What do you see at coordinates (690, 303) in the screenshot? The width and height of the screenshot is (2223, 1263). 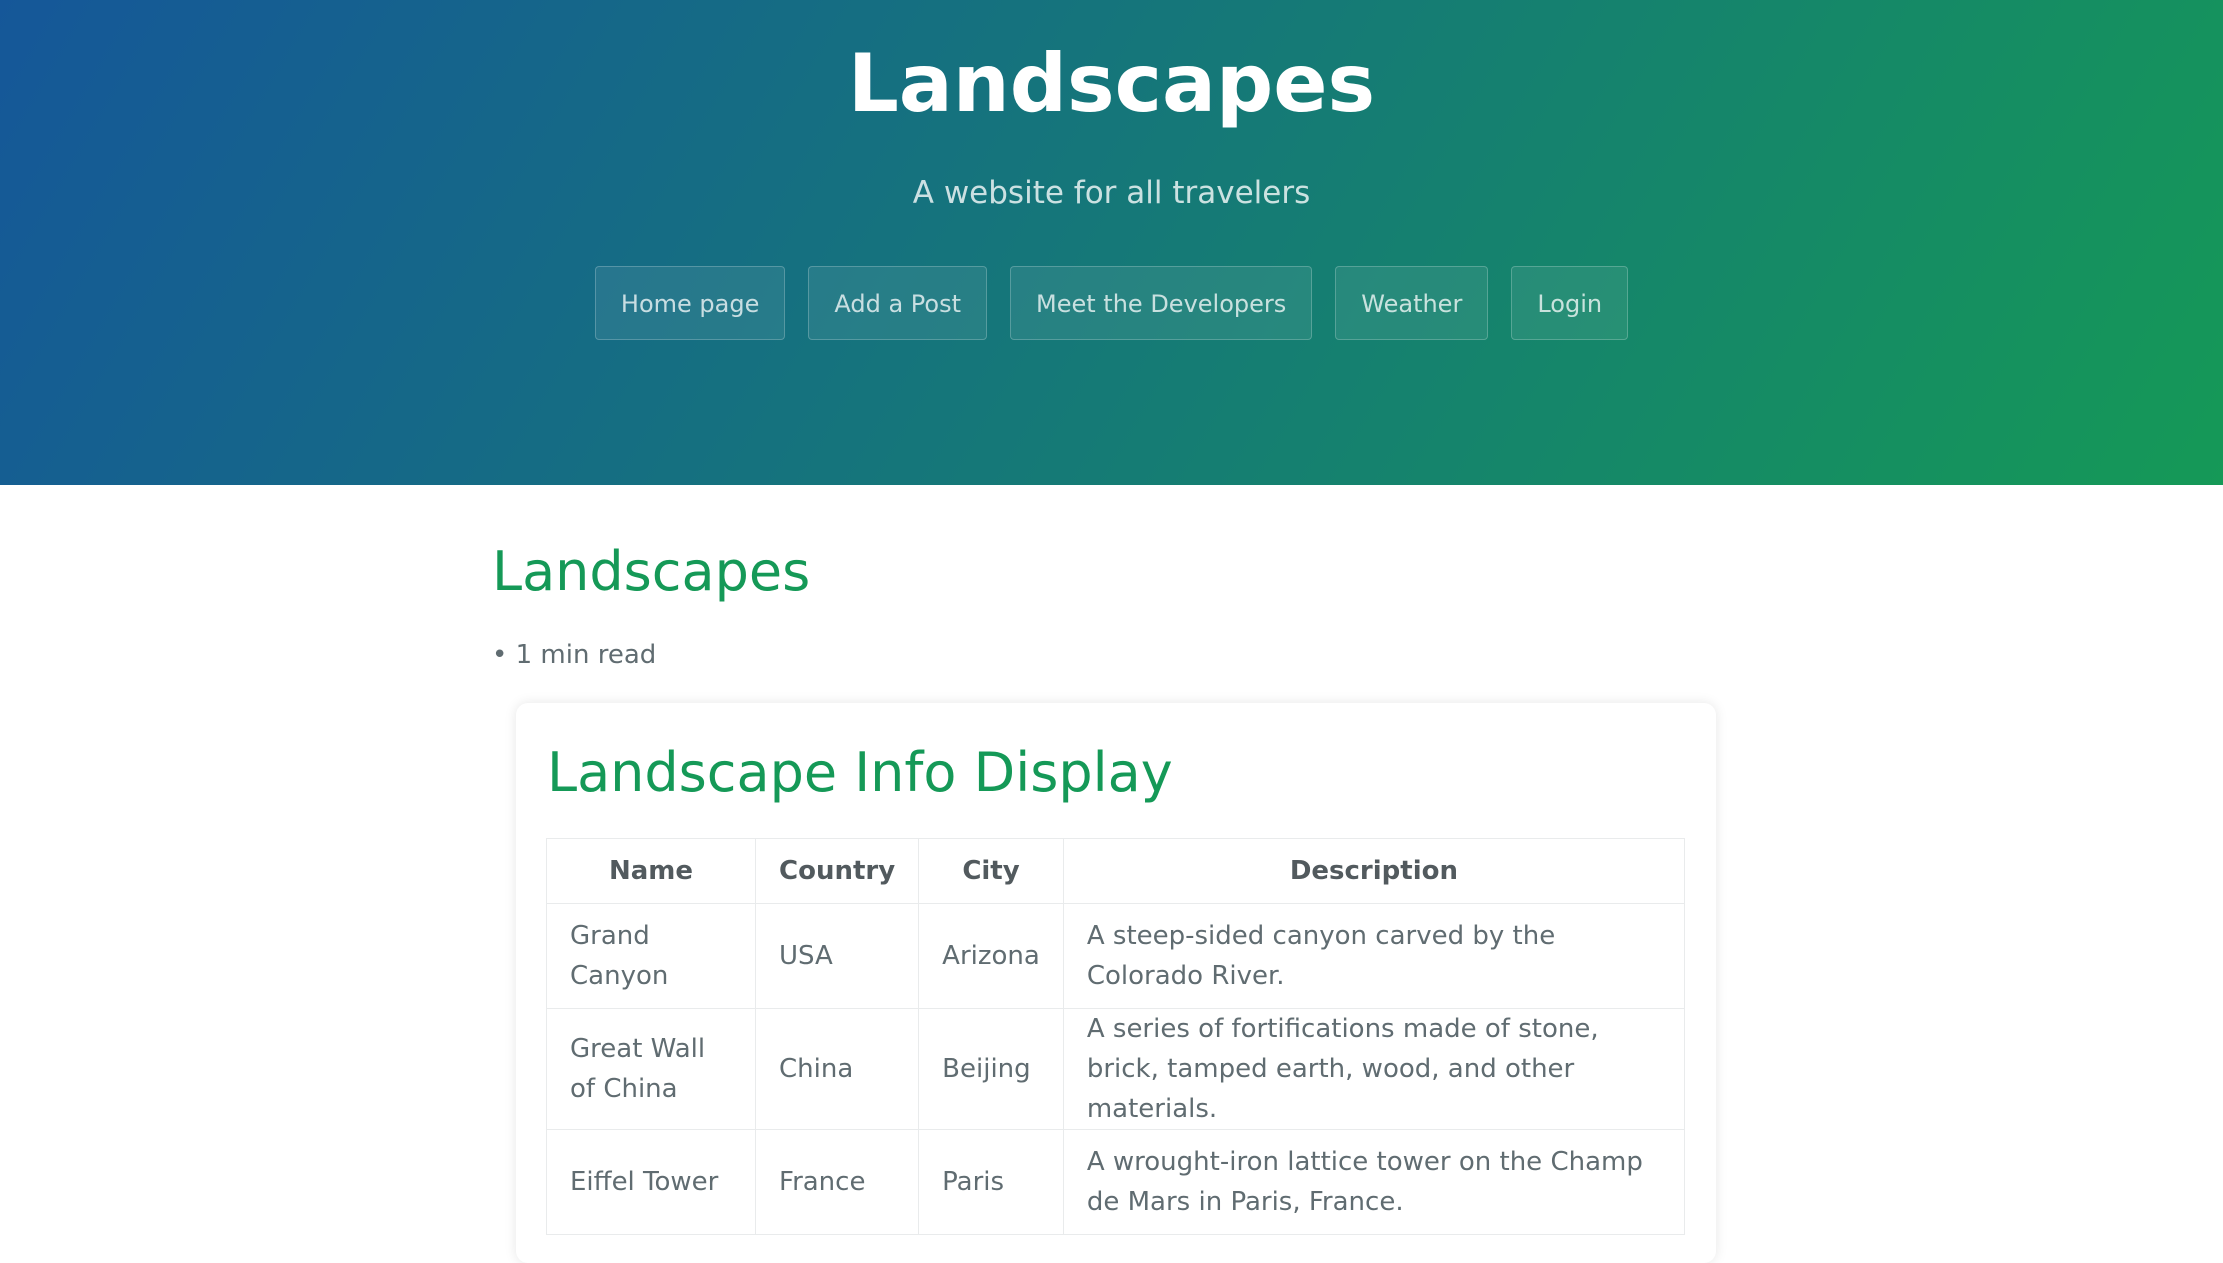 I see `nav-home-page-button: Home page` at bounding box center [690, 303].